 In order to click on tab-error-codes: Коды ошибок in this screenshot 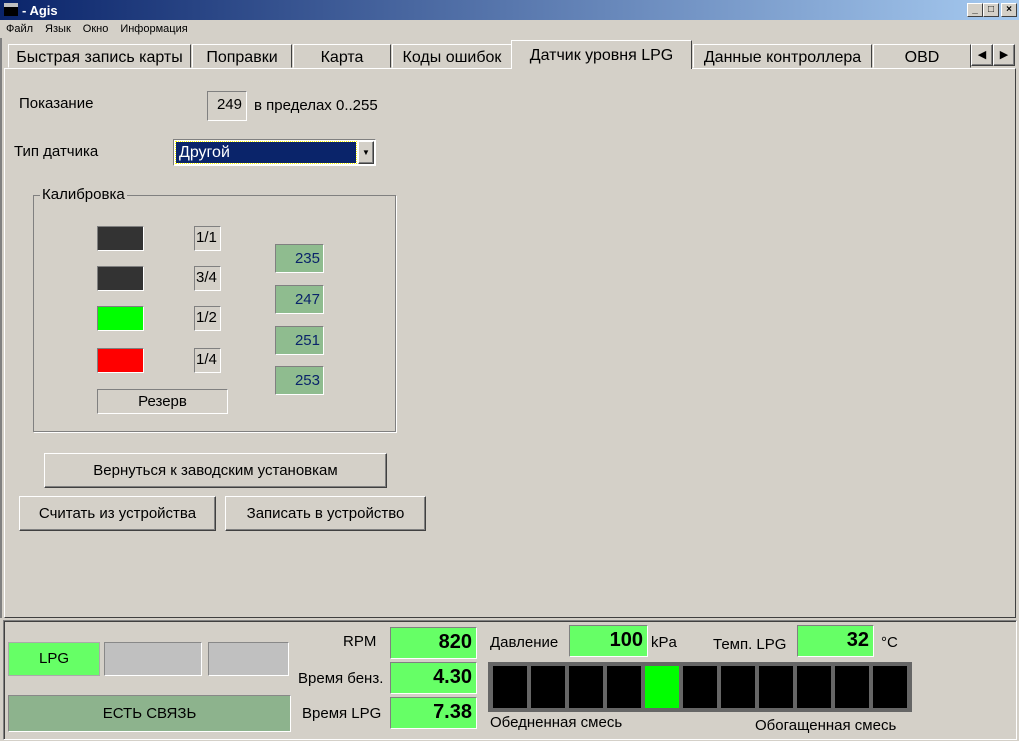, I will do `click(452, 56)`.